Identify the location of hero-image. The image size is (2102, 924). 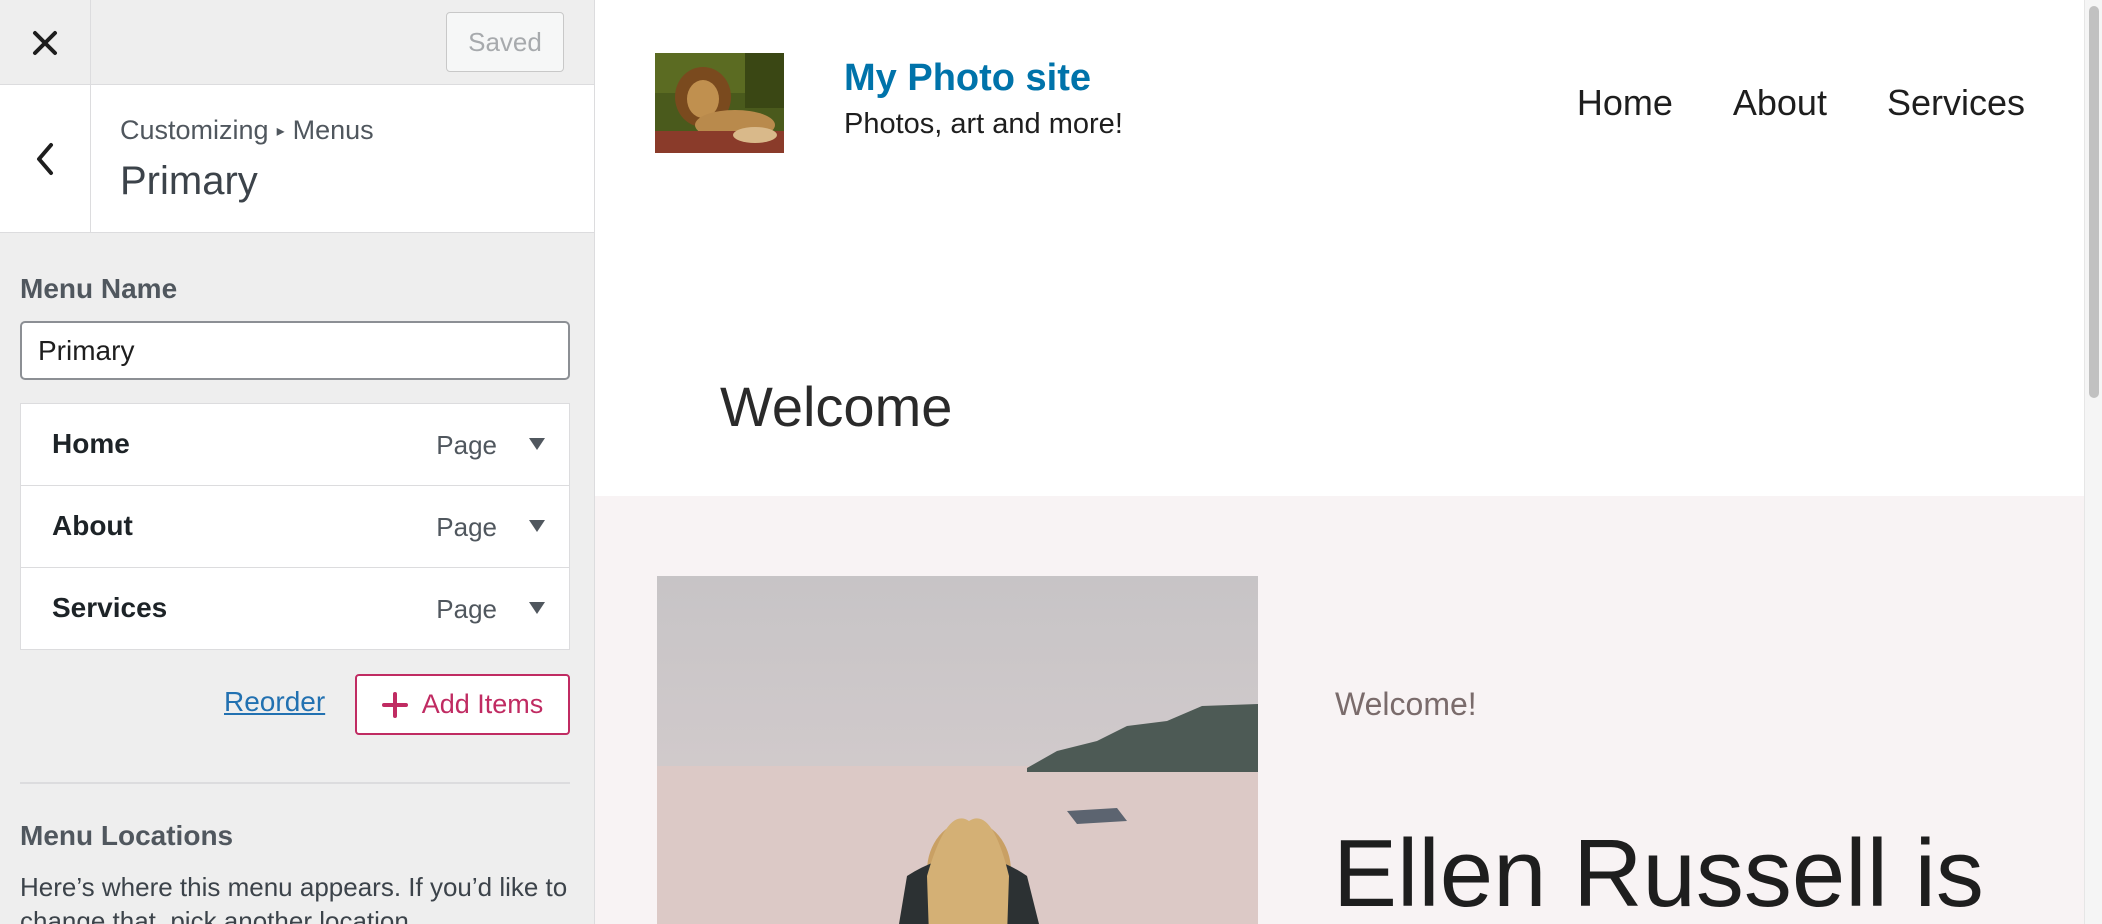
(957, 750).